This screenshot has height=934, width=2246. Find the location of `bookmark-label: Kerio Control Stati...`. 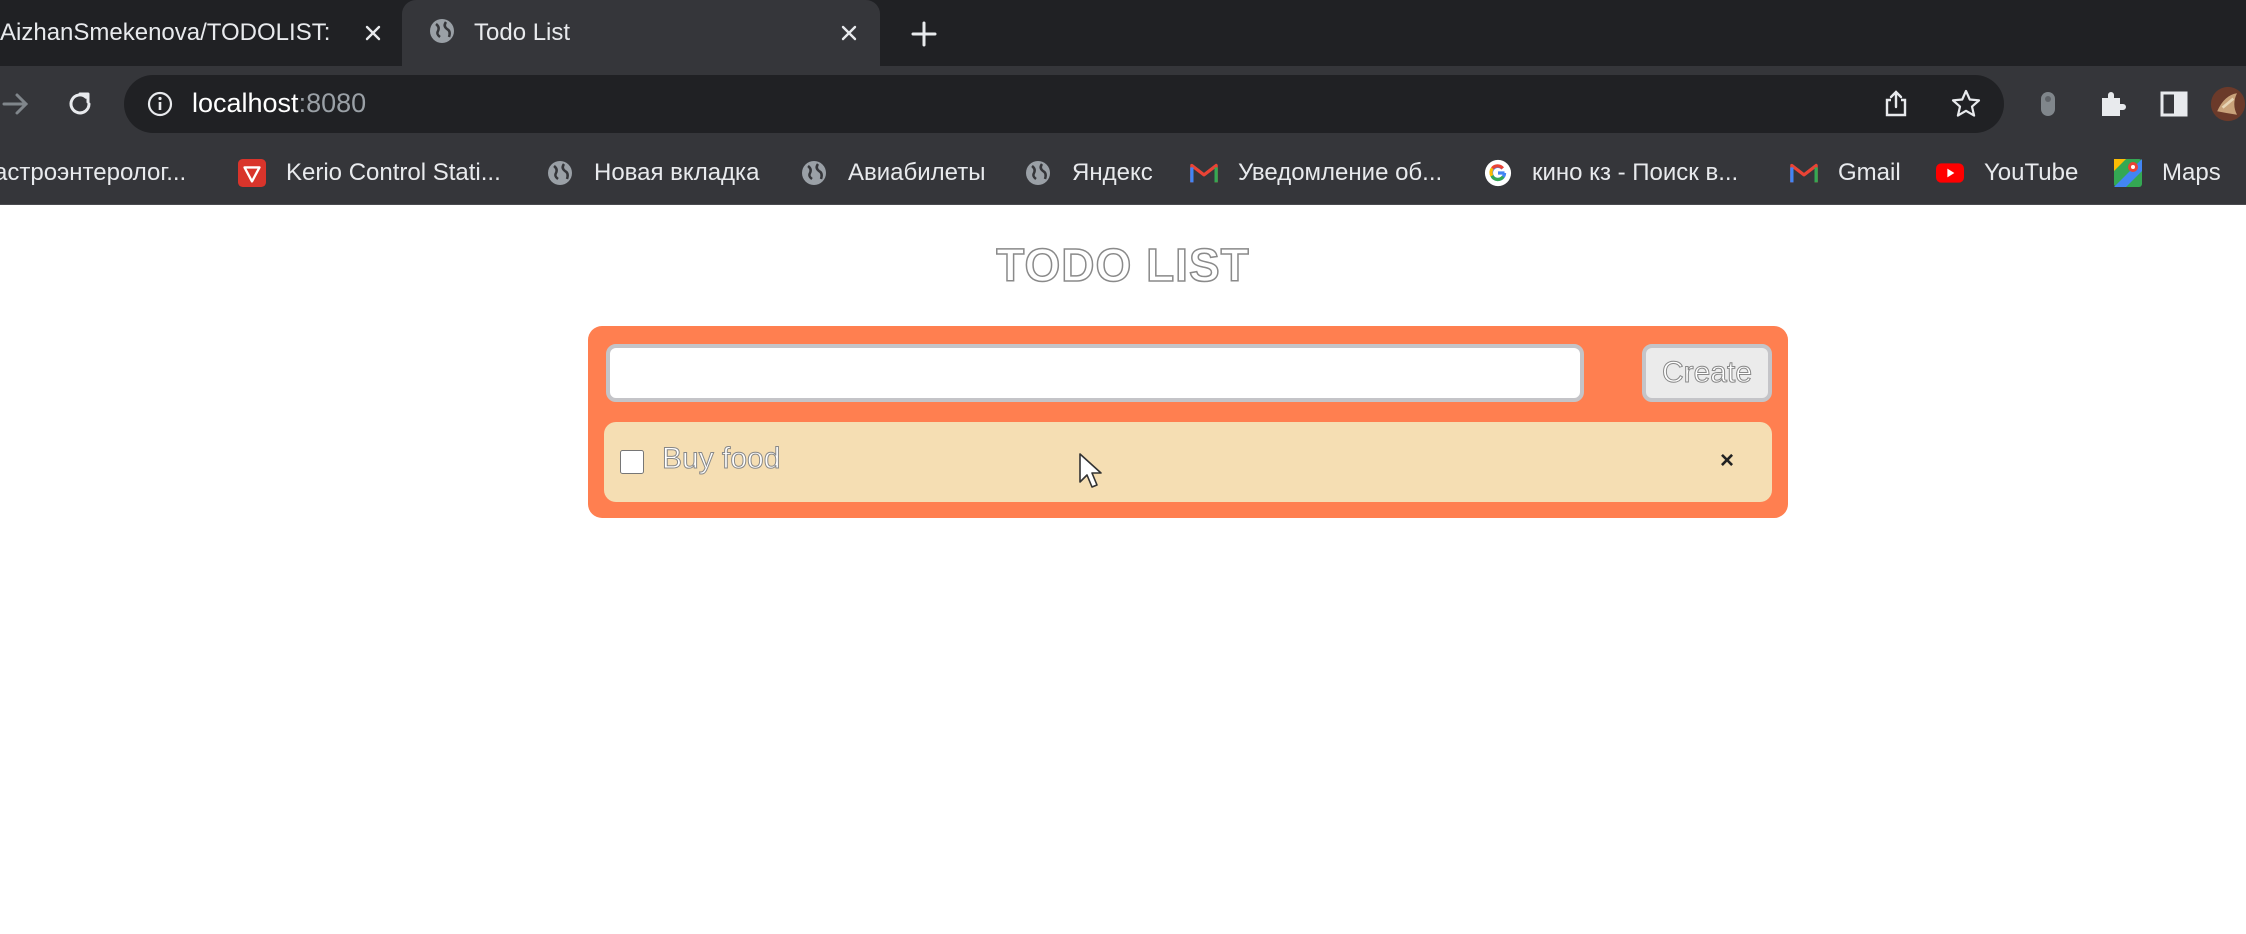

bookmark-label: Kerio Control Stati... is located at coordinates (393, 172).